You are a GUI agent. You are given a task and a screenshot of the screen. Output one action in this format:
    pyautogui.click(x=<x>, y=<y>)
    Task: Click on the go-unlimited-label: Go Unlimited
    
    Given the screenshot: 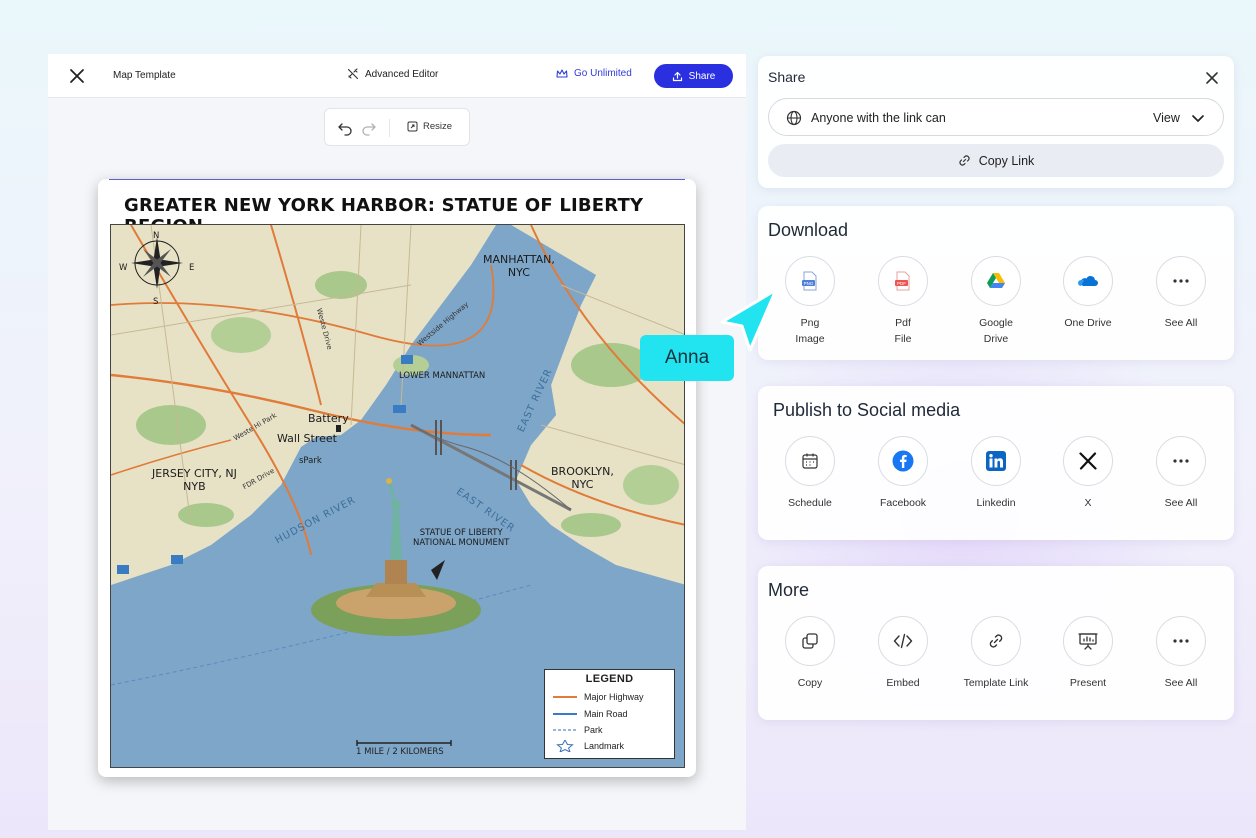 What is the action you would take?
    pyautogui.click(x=603, y=73)
    